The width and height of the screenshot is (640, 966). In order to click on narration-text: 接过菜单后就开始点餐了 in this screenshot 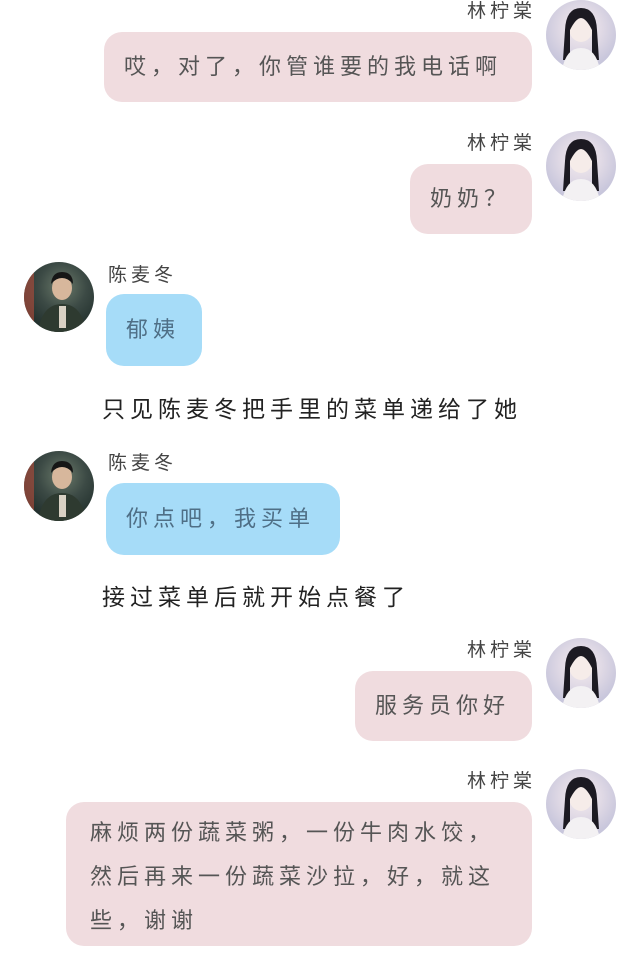, I will do `click(256, 598)`.